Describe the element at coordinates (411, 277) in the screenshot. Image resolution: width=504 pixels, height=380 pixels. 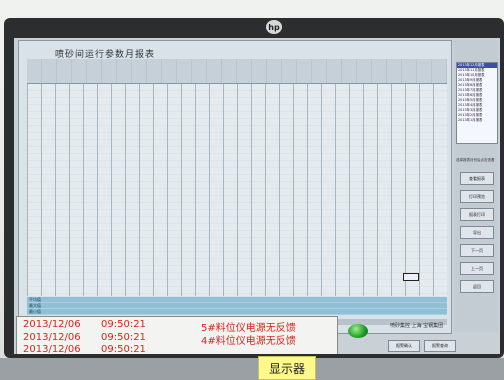
I see `cell-cursor` at that location.